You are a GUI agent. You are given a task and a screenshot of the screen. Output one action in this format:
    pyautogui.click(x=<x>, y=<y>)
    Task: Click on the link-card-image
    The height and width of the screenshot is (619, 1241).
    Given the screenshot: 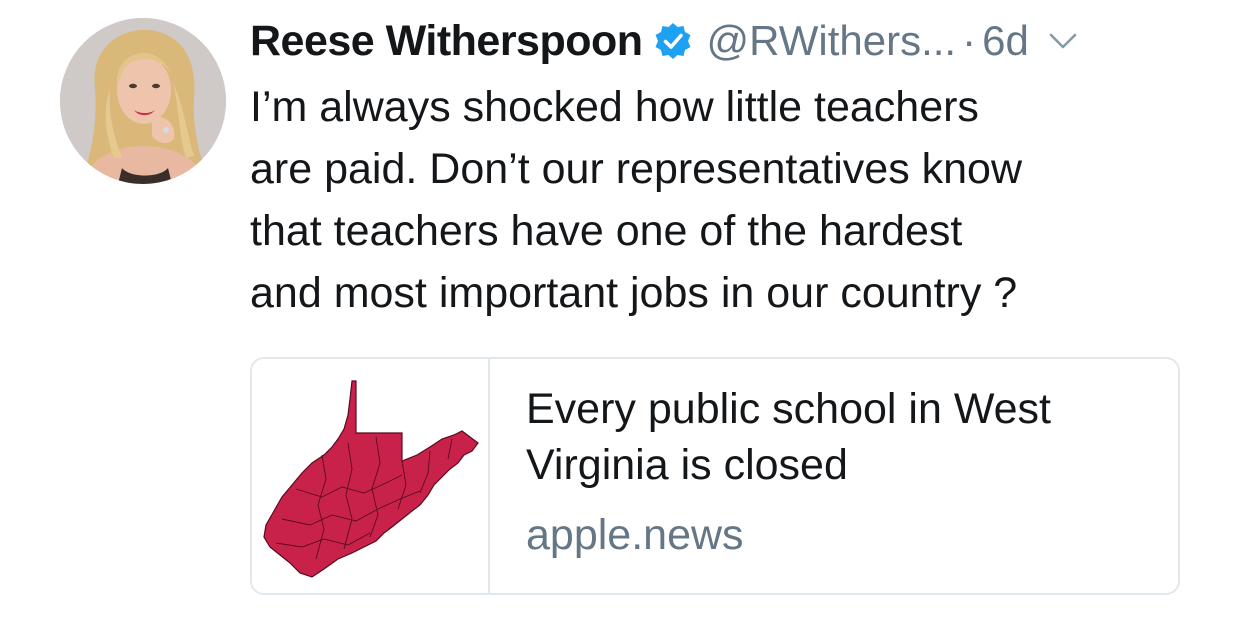 What is the action you would take?
    pyautogui.click(x=371, y=476)
    